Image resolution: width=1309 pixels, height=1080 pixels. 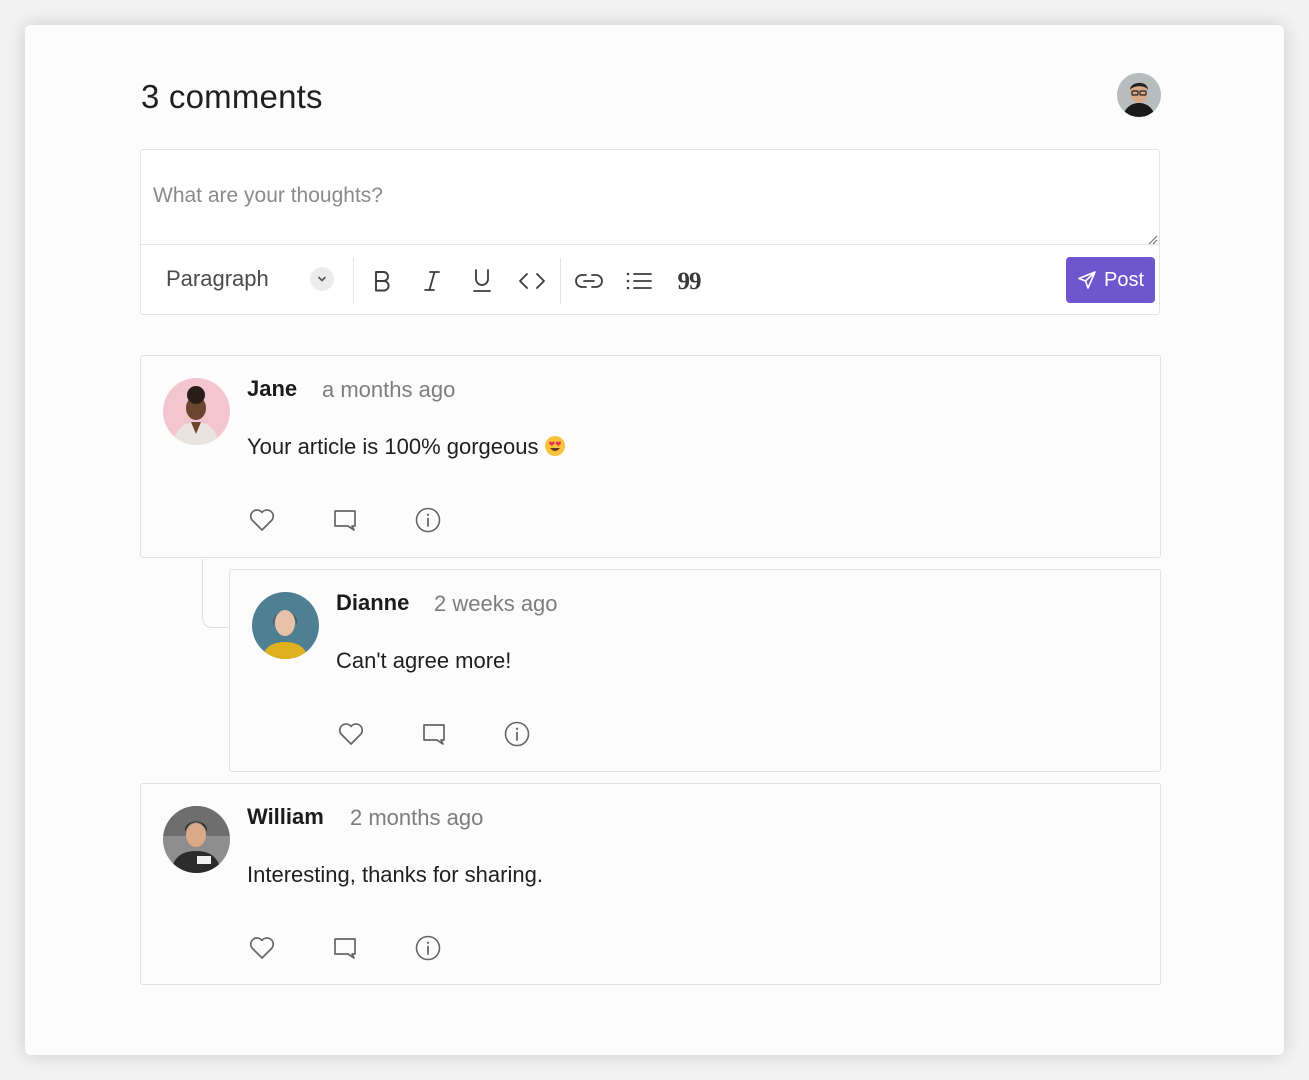 I want to click on current-user-avatar, so click(x=1139, y=95).